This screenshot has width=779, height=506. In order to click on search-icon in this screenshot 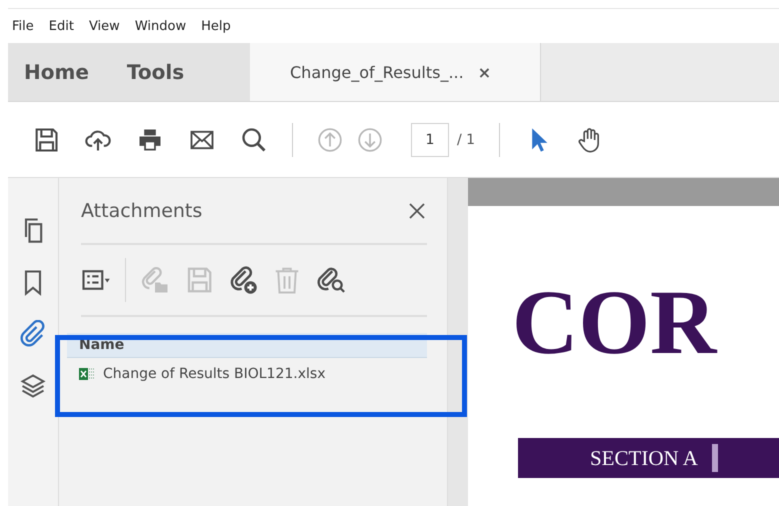, I will do `click(254, 140)`.